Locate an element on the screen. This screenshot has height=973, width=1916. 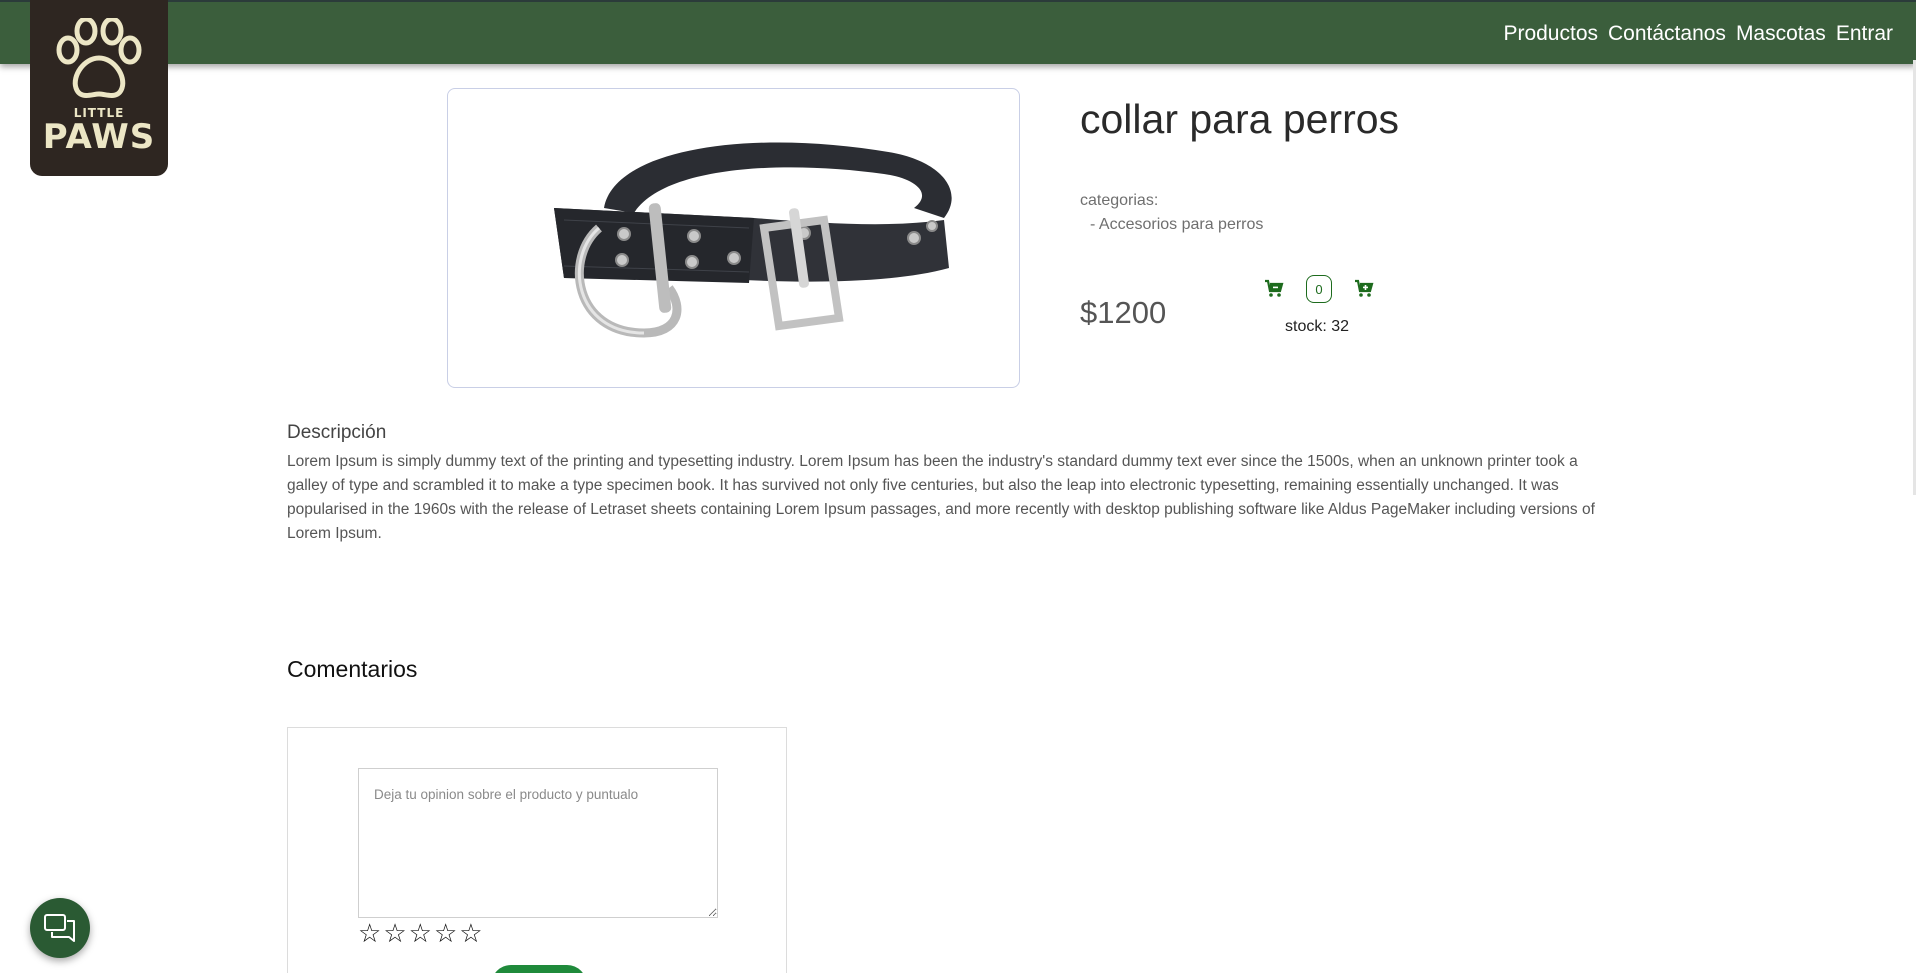
star-rating: ☆ ☆ ☆ ☆ ☆ is located at coordinates (420, 933).